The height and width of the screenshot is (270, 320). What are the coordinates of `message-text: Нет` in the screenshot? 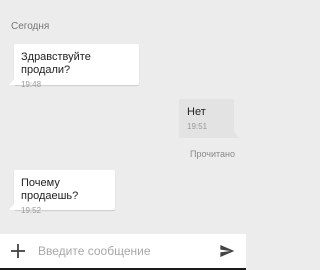 It's located at (196, 112).